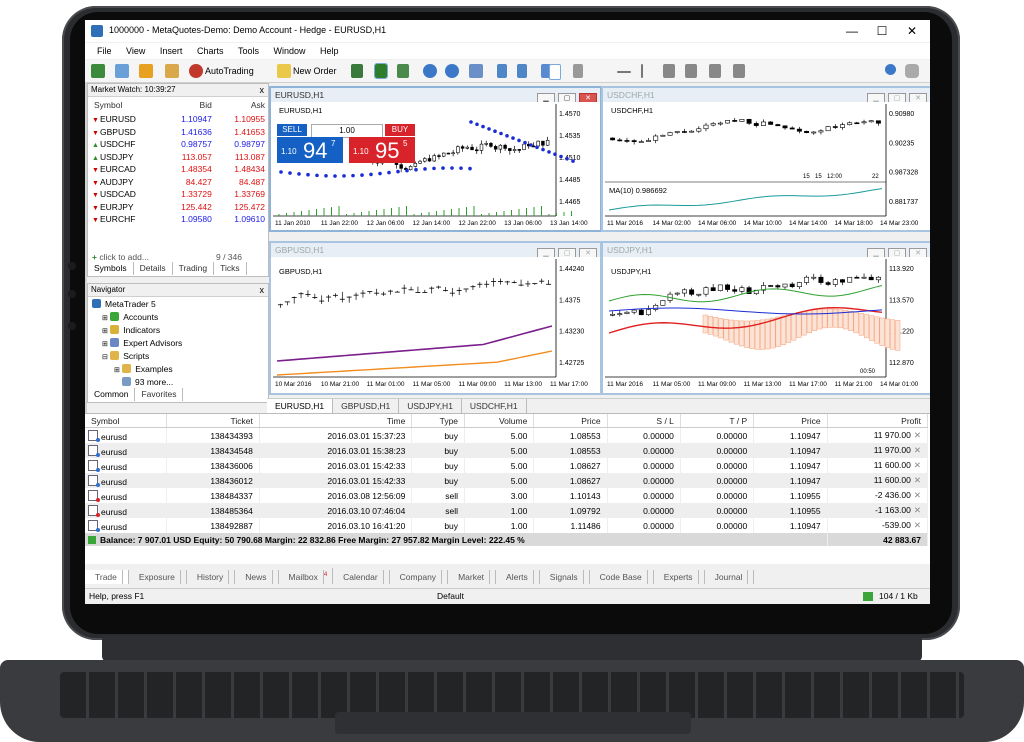 Image resolution: width=1024 pixels, height=742 pixels. I want to click on maximize-button: ☐, so click(882, 31).